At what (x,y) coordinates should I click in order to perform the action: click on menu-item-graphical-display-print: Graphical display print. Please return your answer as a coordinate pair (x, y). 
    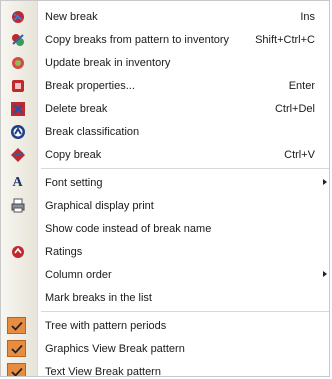
    Looking at the image, I should click on (165, 205).